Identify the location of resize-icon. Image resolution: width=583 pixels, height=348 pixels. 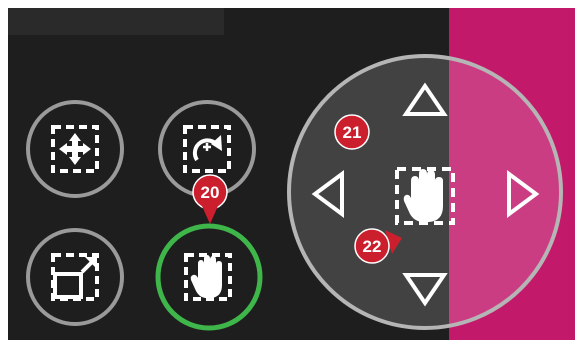
(75, 277).